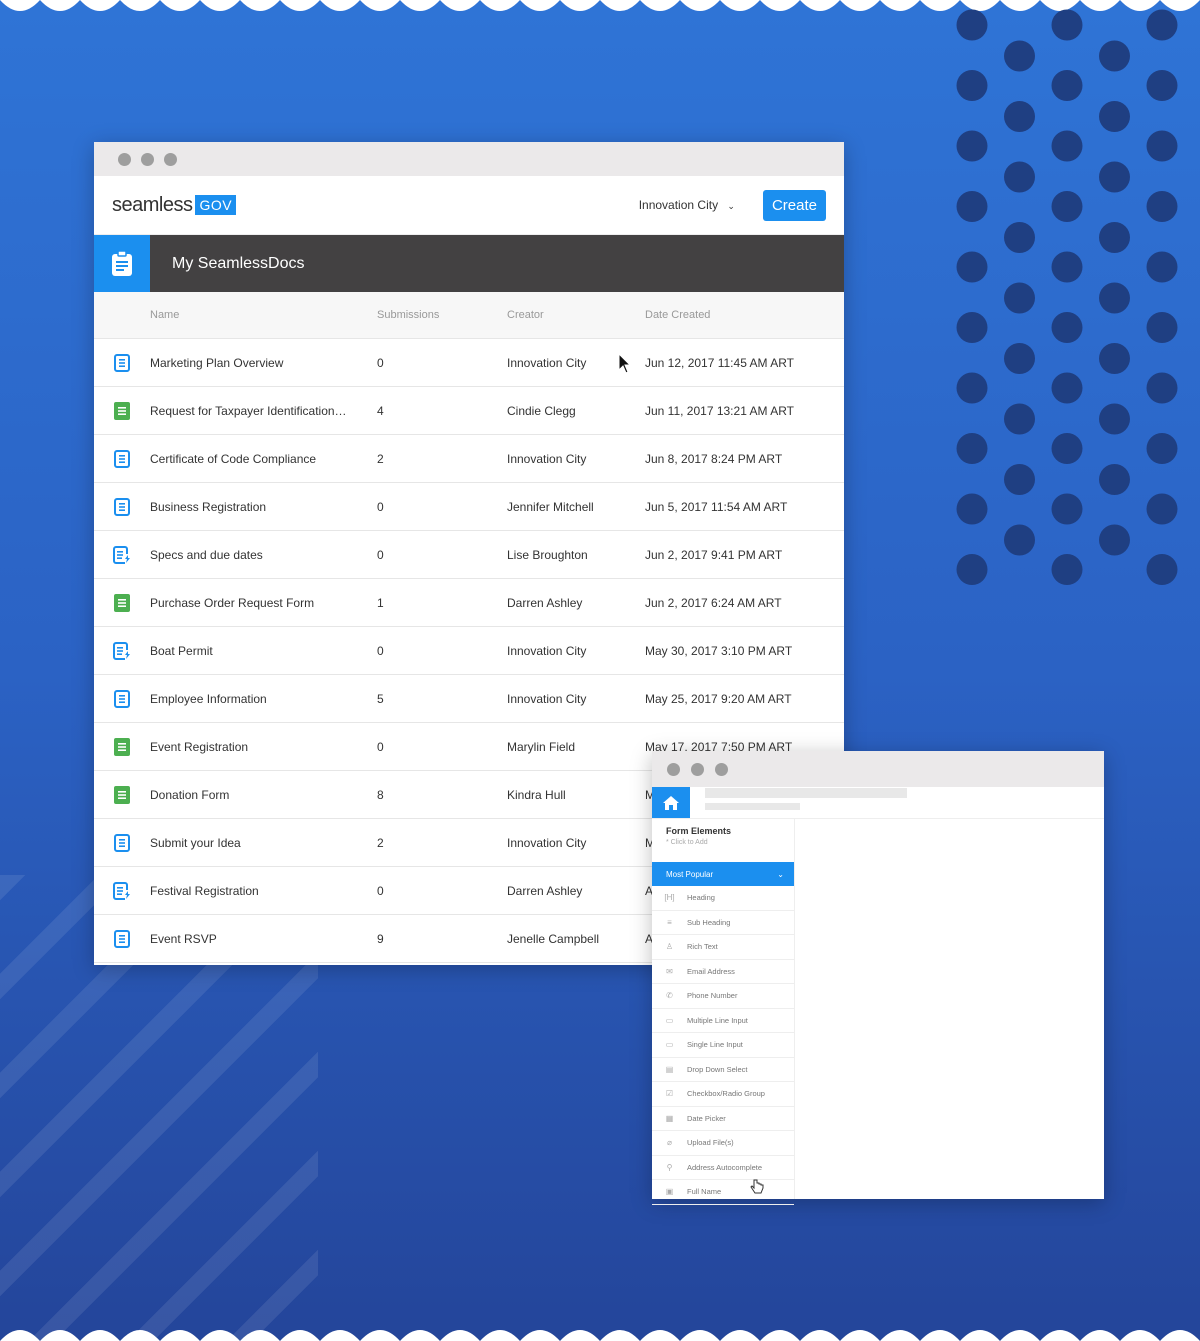  What do you see at coordinates (723, 1192) in the screenshot?
I see `form-element-item: ▣ Full Name` at bounding box center [723, 1192].